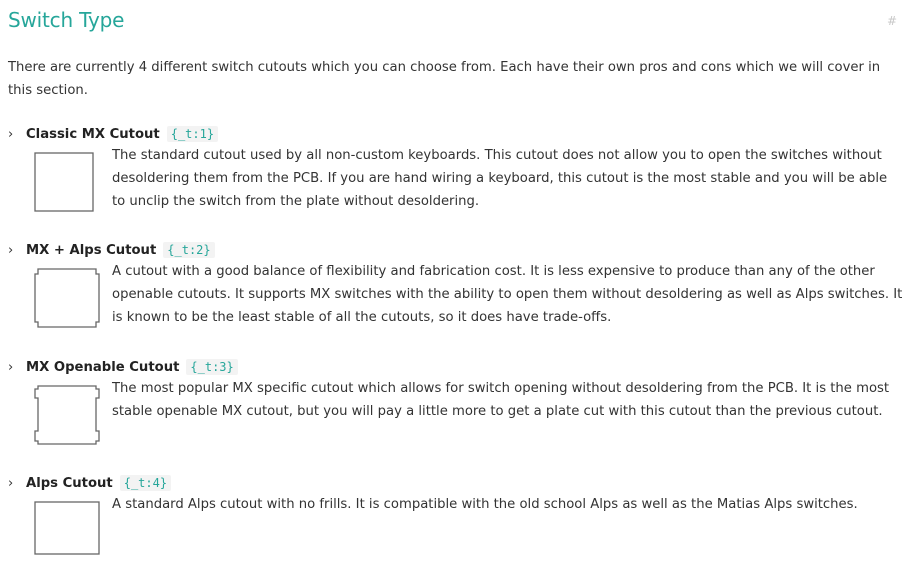 This screenshot has height=577, width=911. What do you see at coordinates (67, 298) in the screenshot?
I see `mx-alps-cutout-icon` at bounding box center [67, 298].